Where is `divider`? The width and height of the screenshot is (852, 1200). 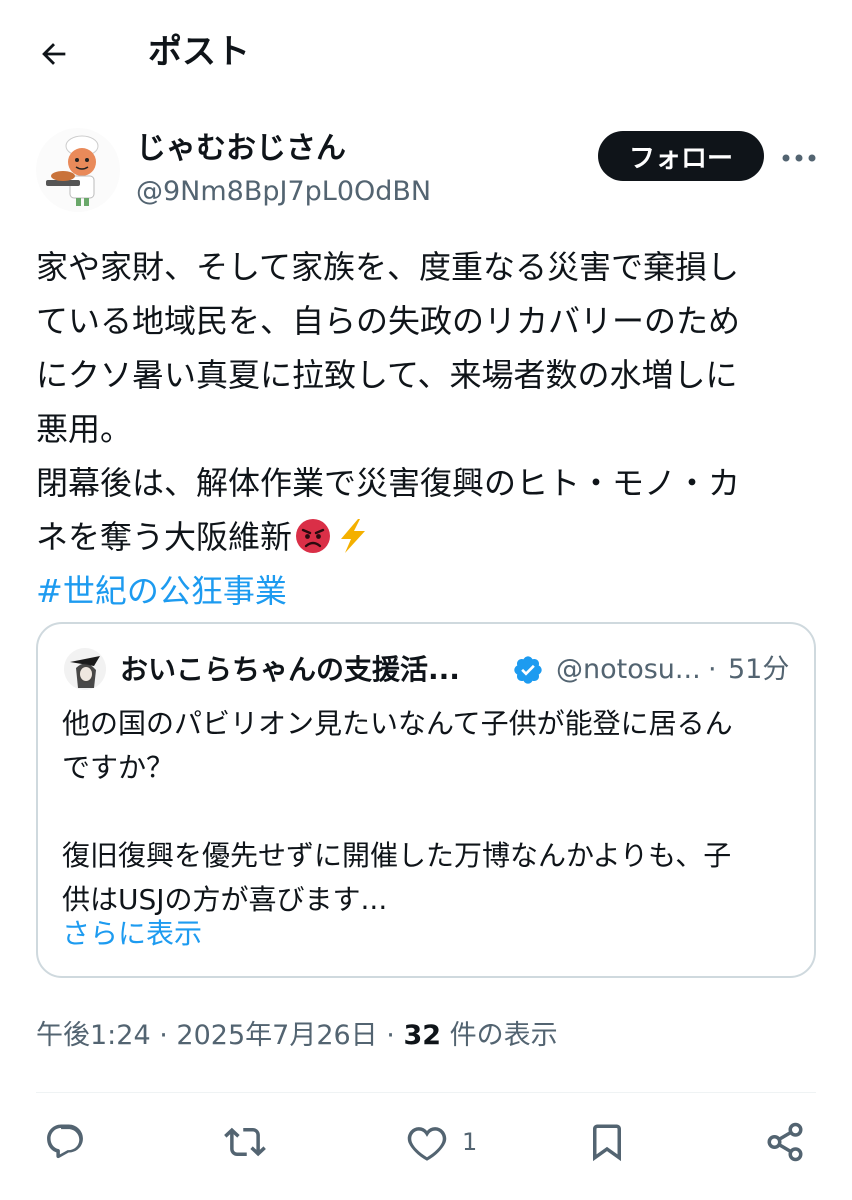
divider is located at coordinates (426, 1092).